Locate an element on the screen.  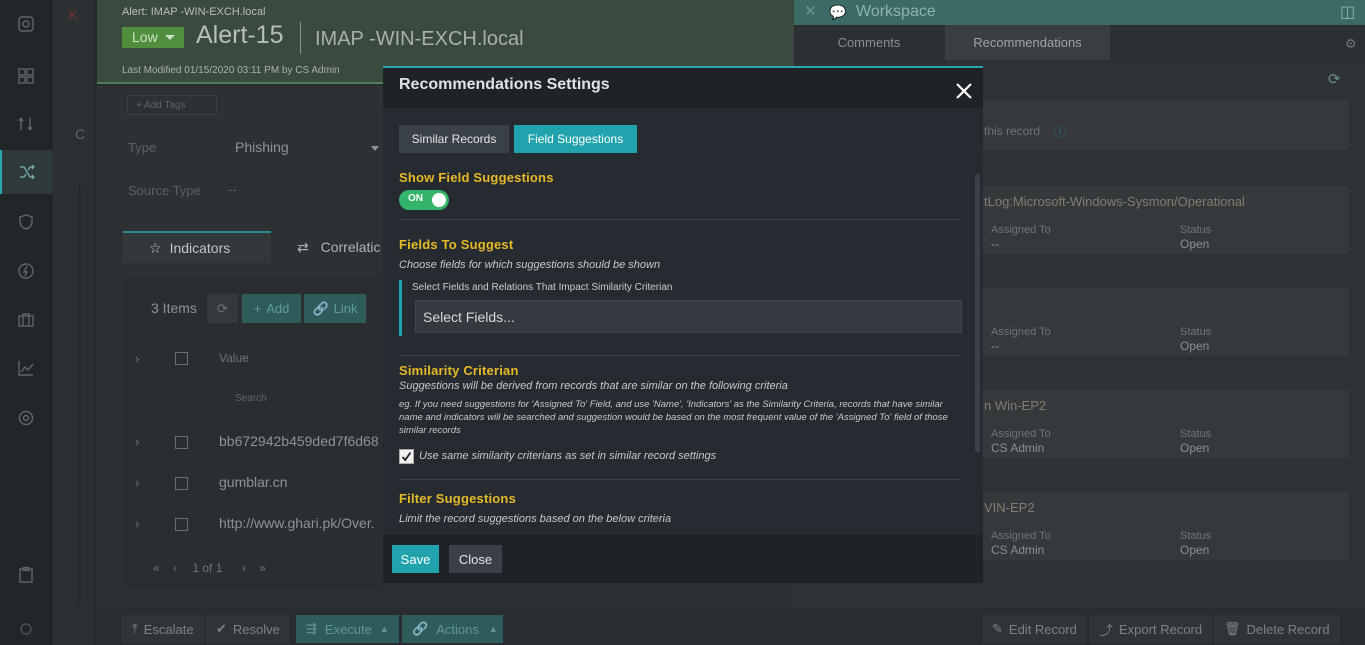
show-suggestions-toggle: ON is located at coordinates (424, 200).